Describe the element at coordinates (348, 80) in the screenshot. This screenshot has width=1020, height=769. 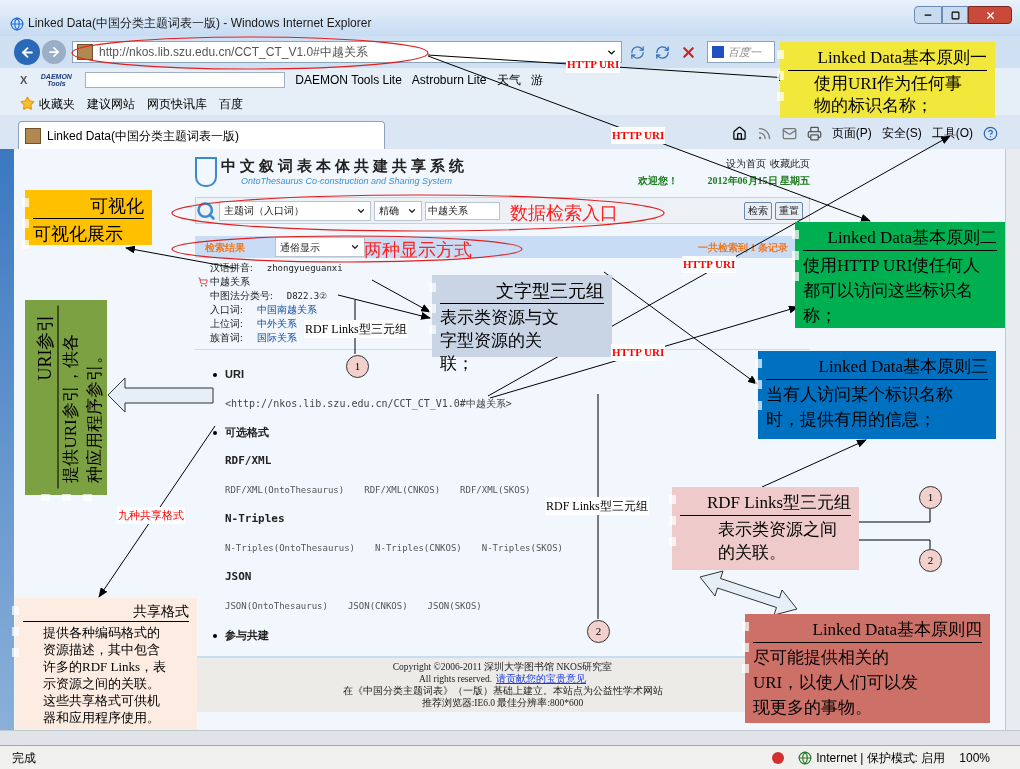
I see `toolbar-item: DAEMON Tools Lite` at that location.